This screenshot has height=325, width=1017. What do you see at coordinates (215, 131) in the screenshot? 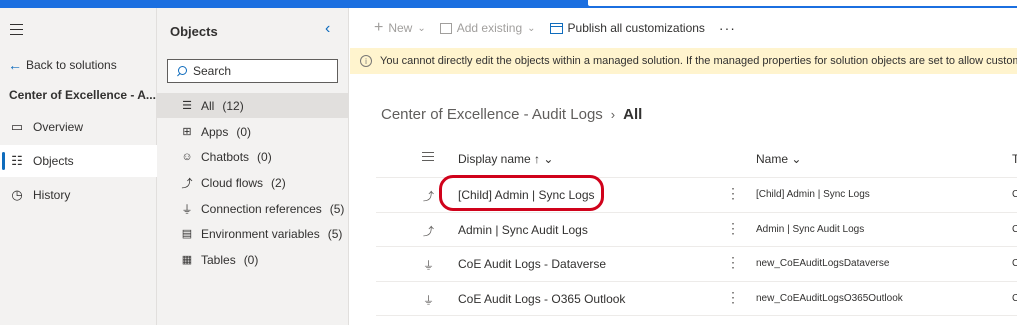
I see `object-type-label: Apps` at bounding box center [215, 131].